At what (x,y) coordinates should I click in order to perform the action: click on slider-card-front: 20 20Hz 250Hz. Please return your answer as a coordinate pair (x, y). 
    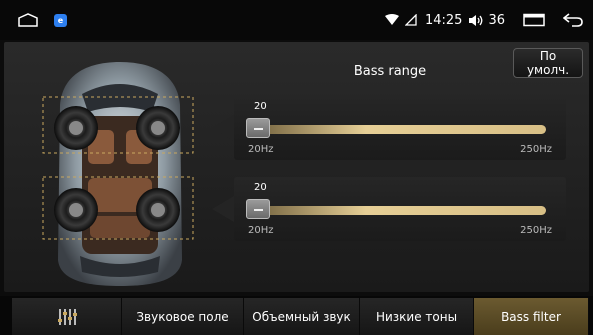
    Looking at the image, I should click on (400, 128).